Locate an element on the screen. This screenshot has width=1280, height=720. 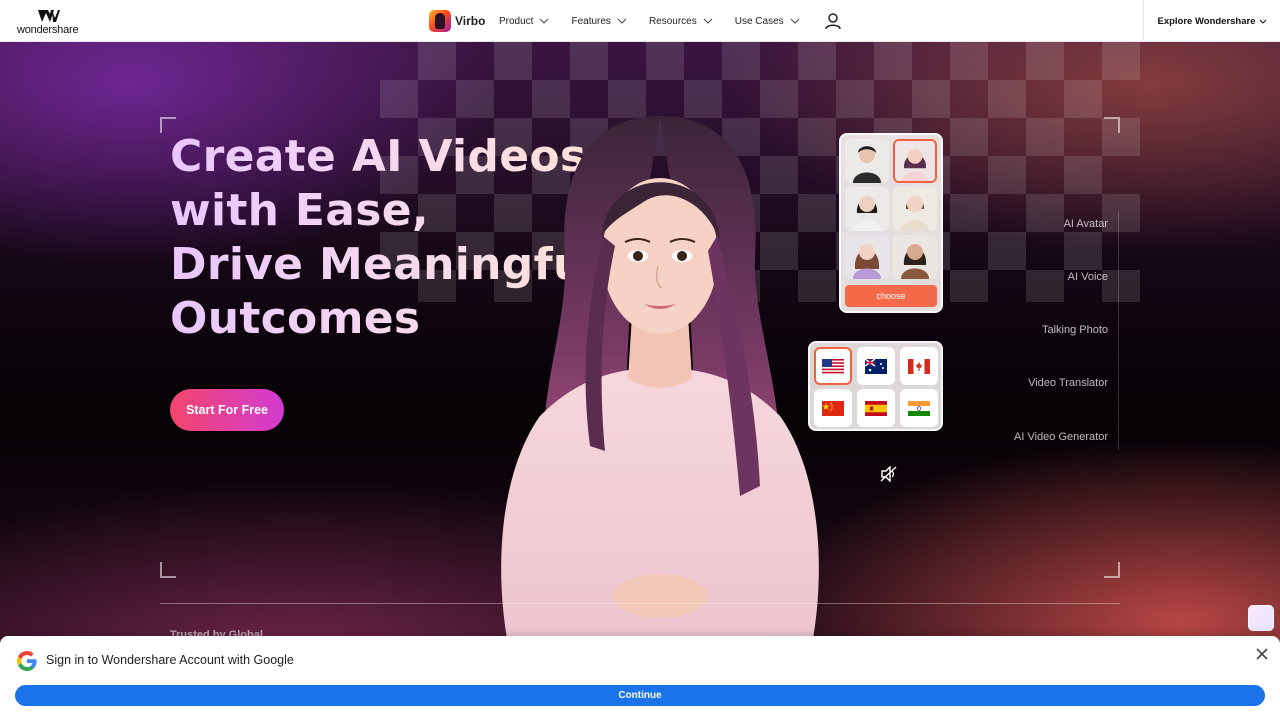
flag-ca is located at coordinates (919, 366).